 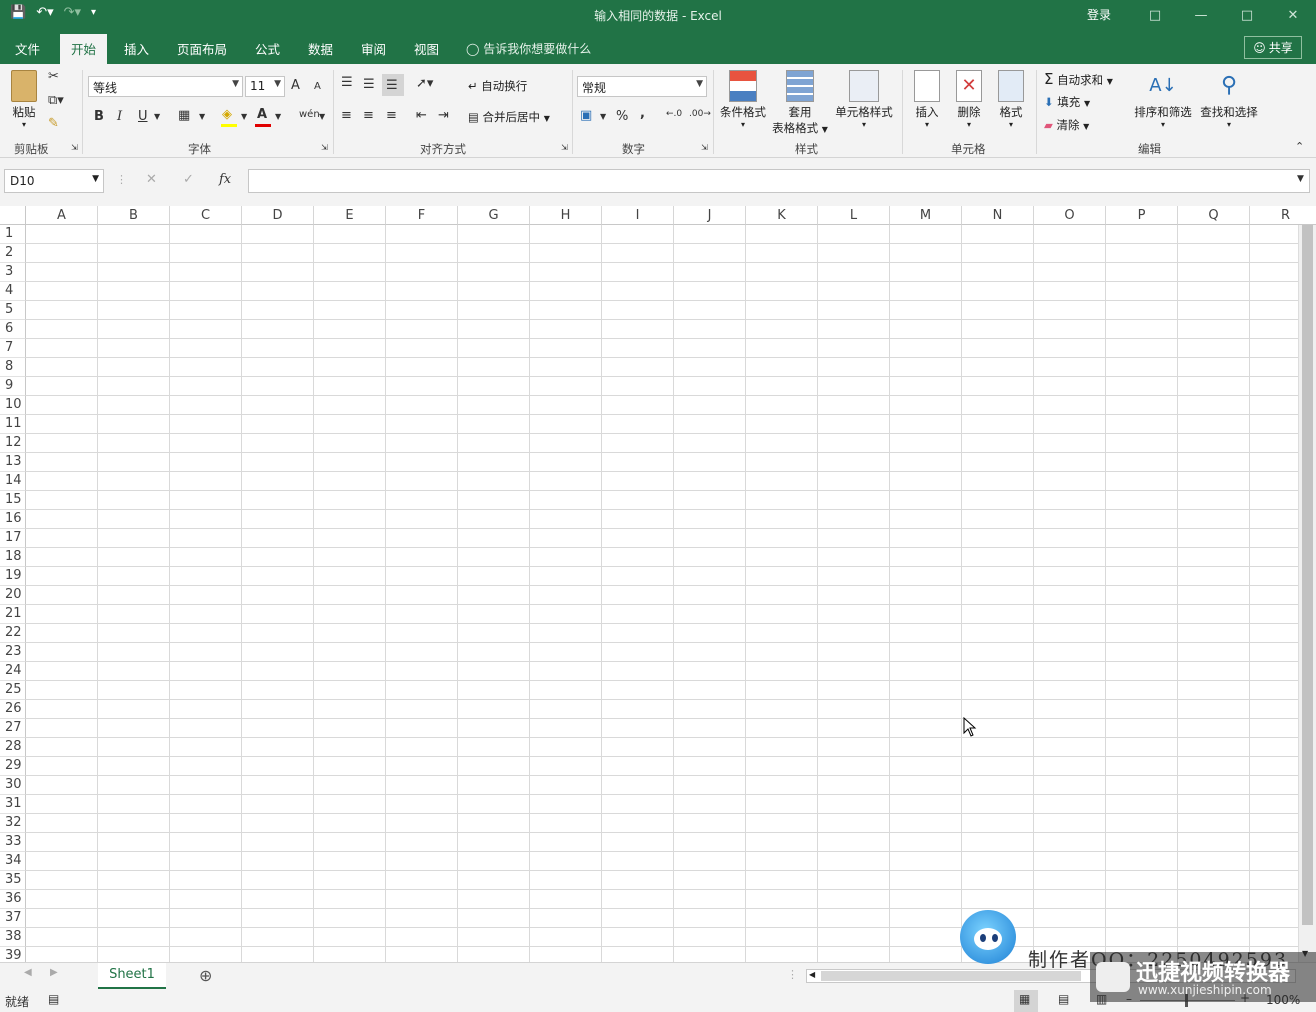 I want to click on share-button: ☺ 共享, so click(x=1273, y=47).